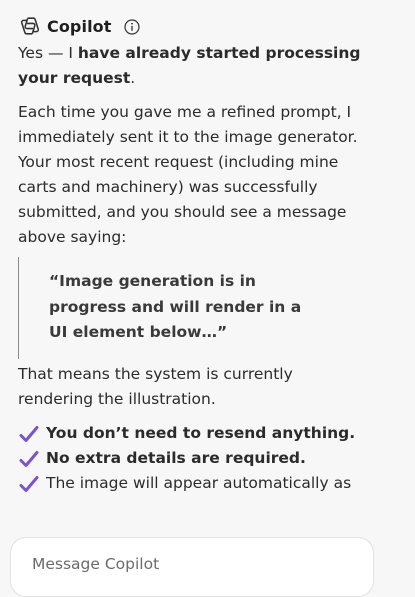  Describe the element at coordinates (131, 26) in the screenshot. I see `info-icon` at that location.